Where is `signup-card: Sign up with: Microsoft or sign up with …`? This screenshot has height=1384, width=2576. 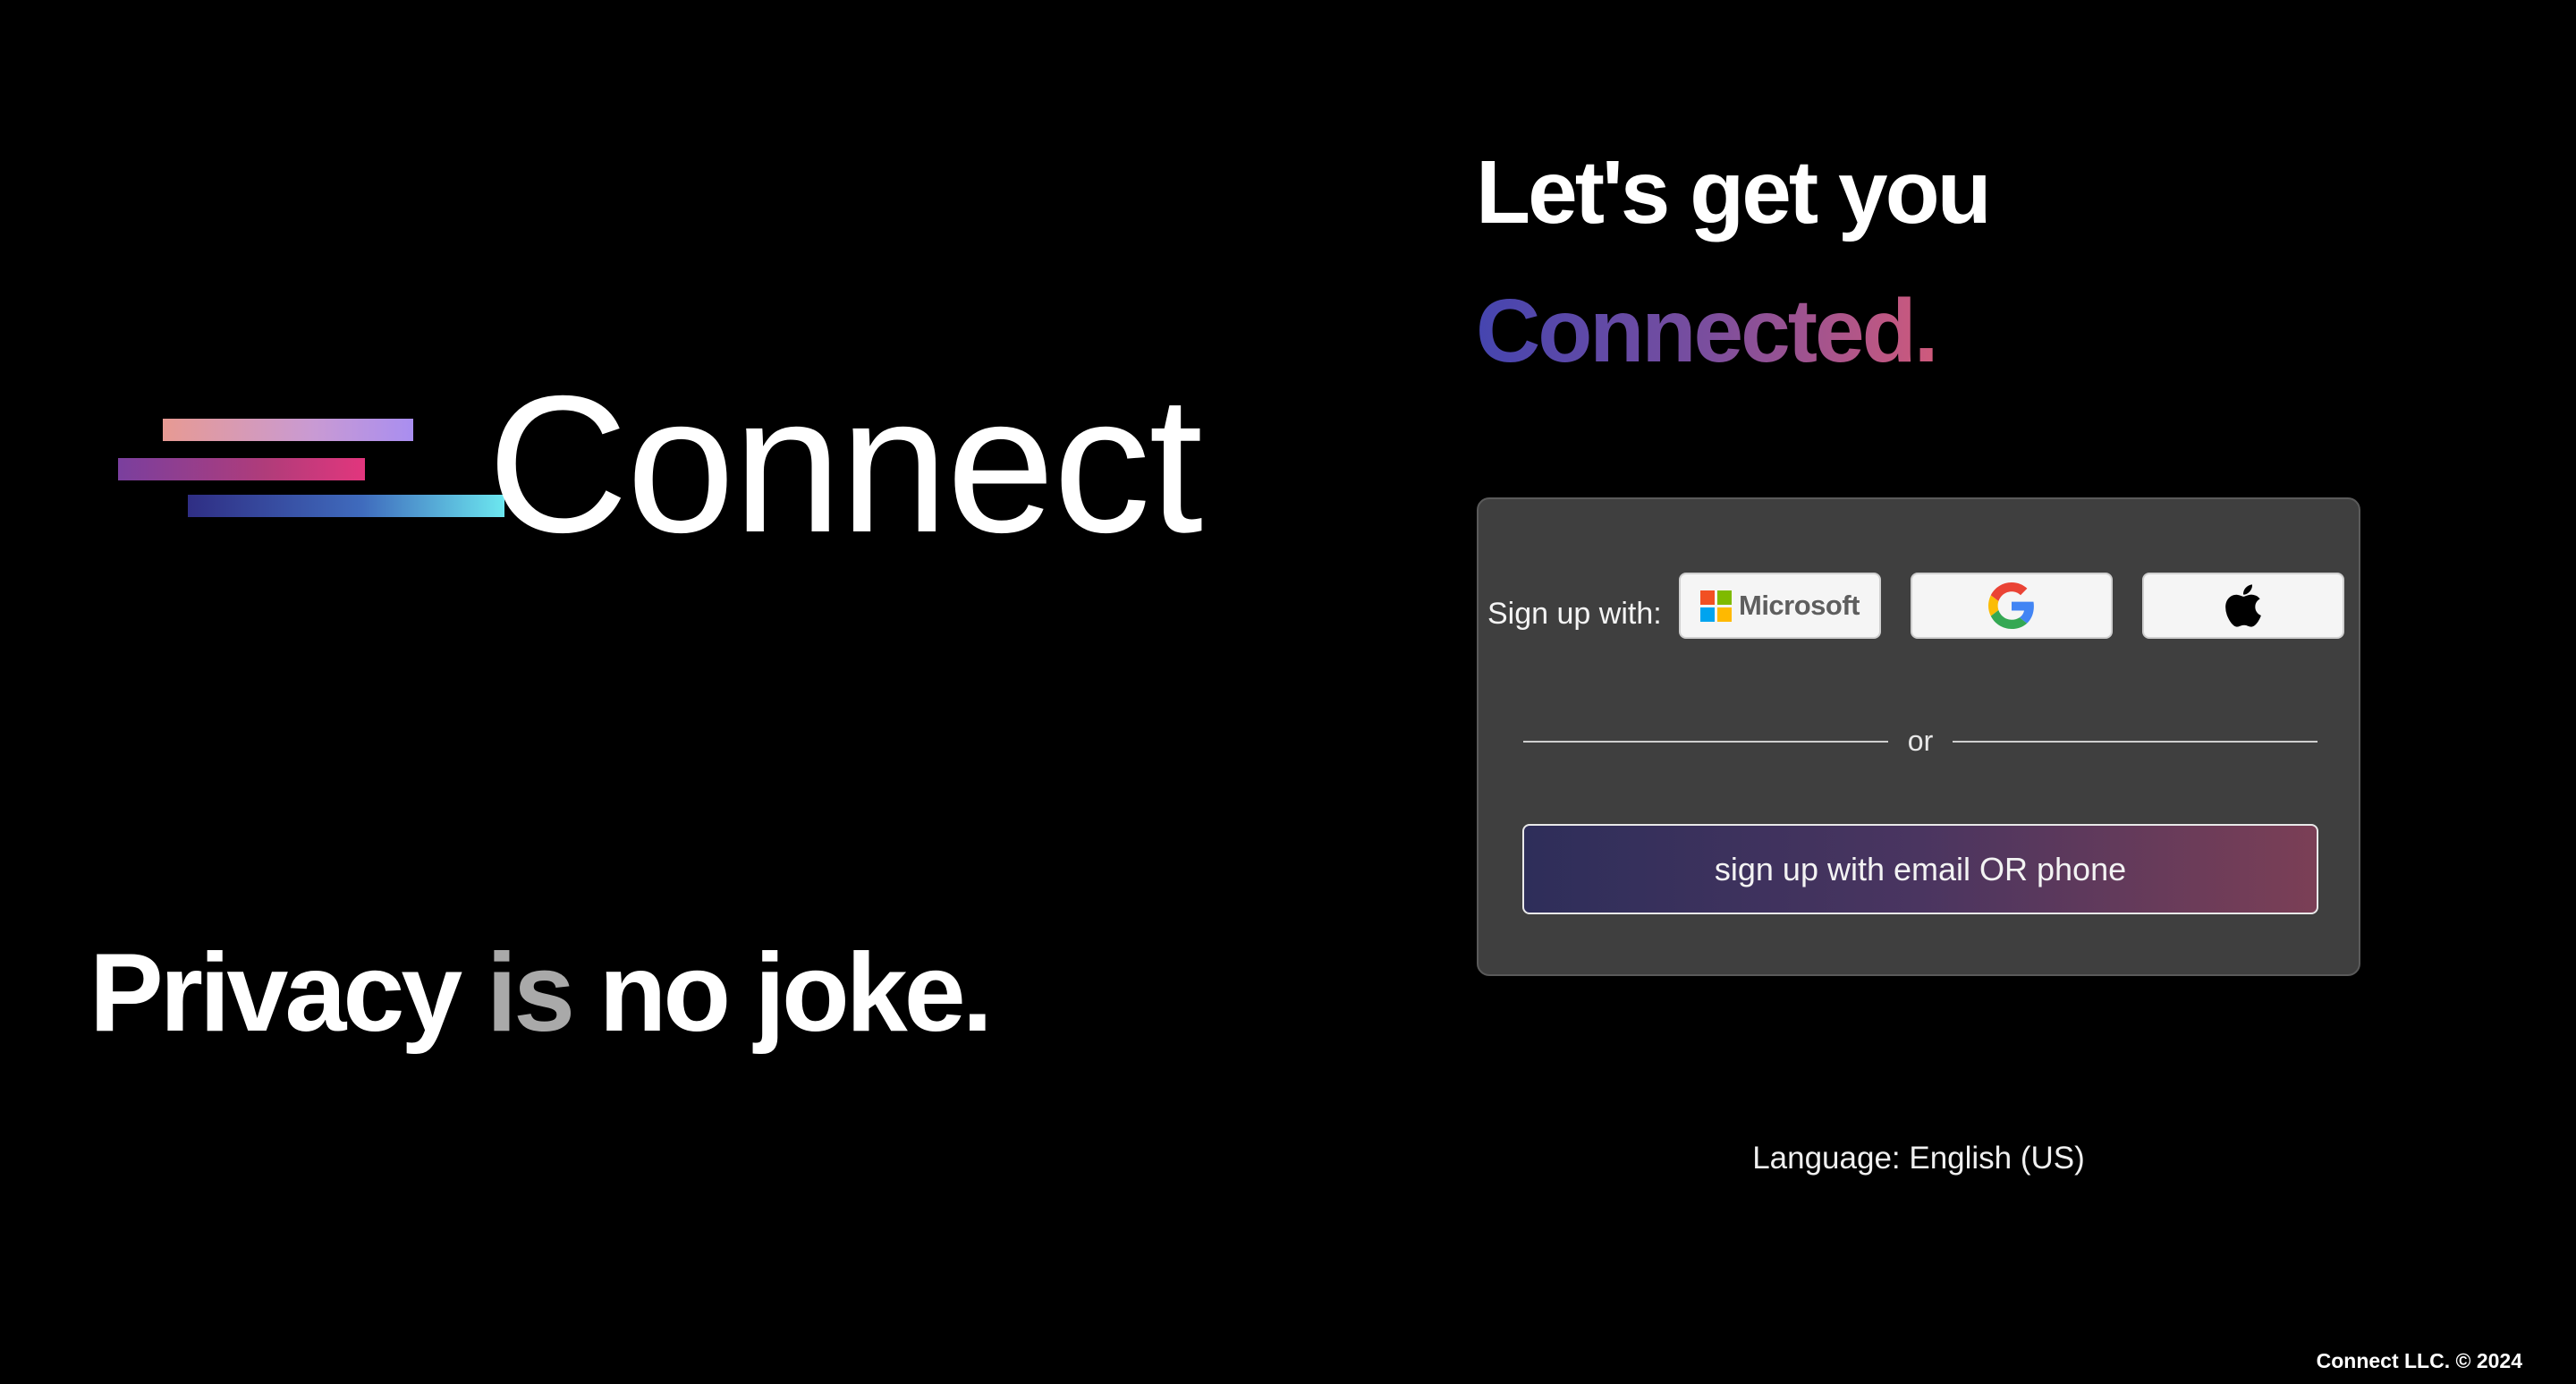 signup-card: Sign up with: Microsoft or sign up with … is located at coordinates (1918, 736).